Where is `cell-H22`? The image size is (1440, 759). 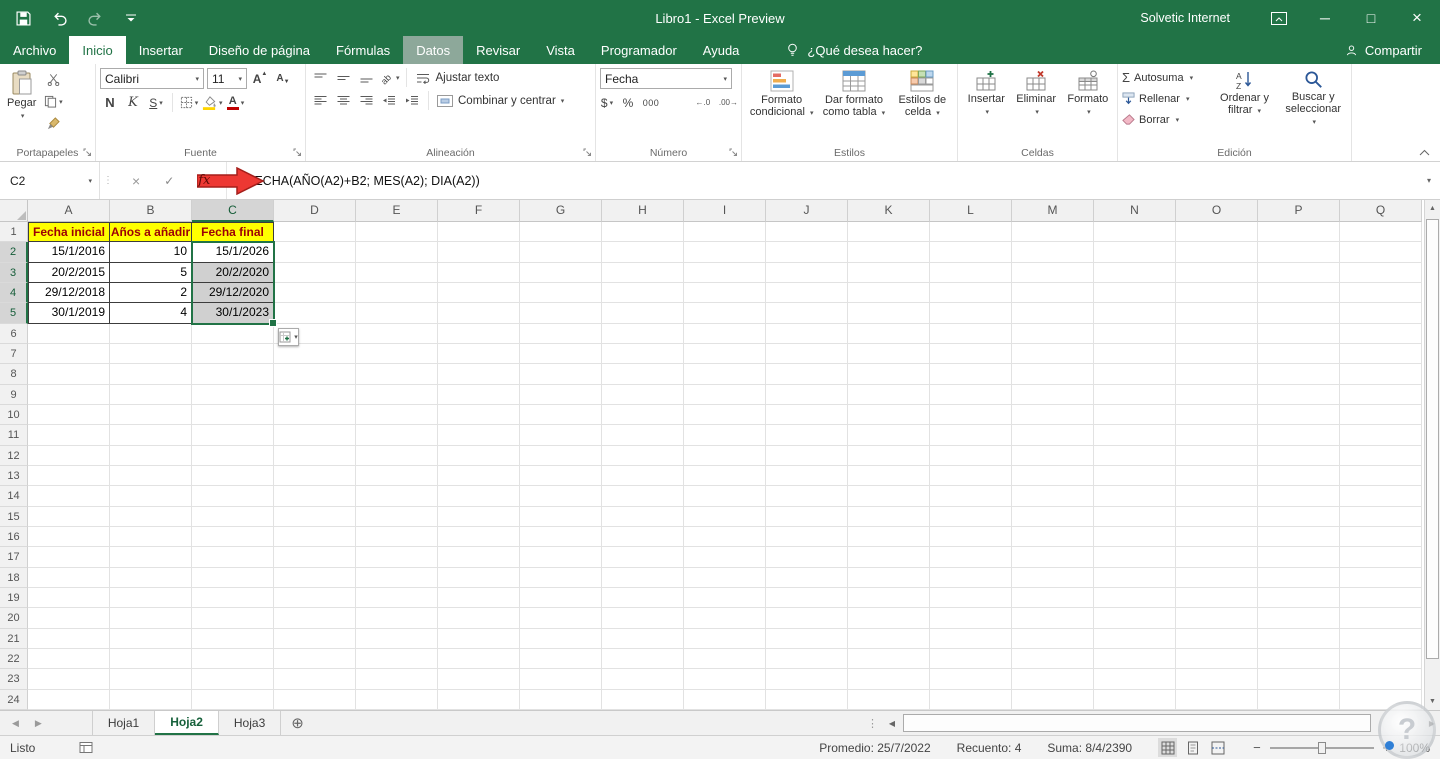
cell-H22 is located at coordinates (643, 659).